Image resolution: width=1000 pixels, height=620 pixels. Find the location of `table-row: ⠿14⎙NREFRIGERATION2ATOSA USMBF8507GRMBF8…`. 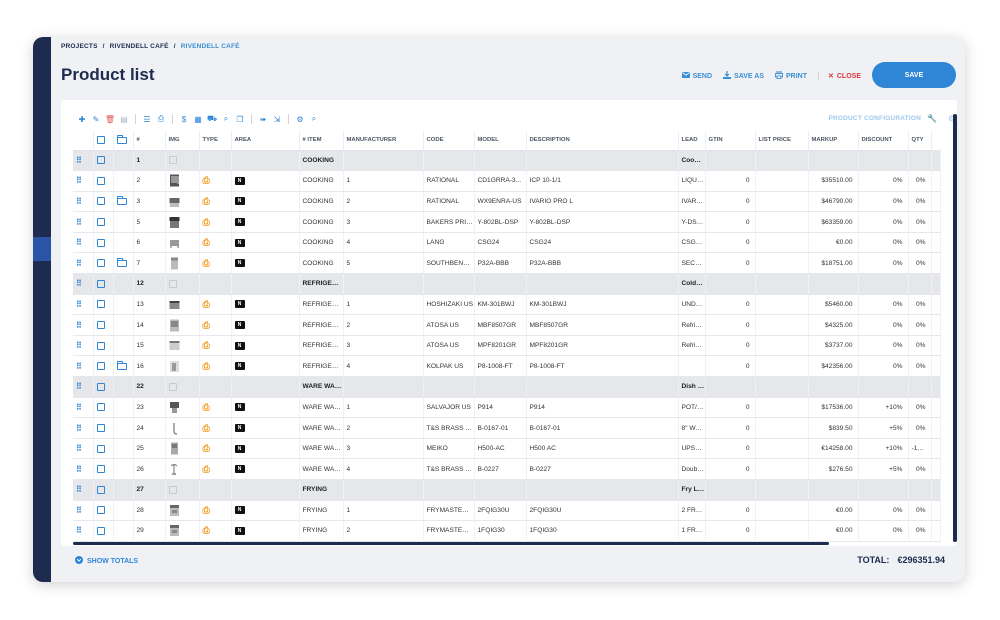

table-row: ⠿14⎙NREFRIGERATION2ATOSA USMBF8507GRMBF8… is located at coordinates (507, 325).